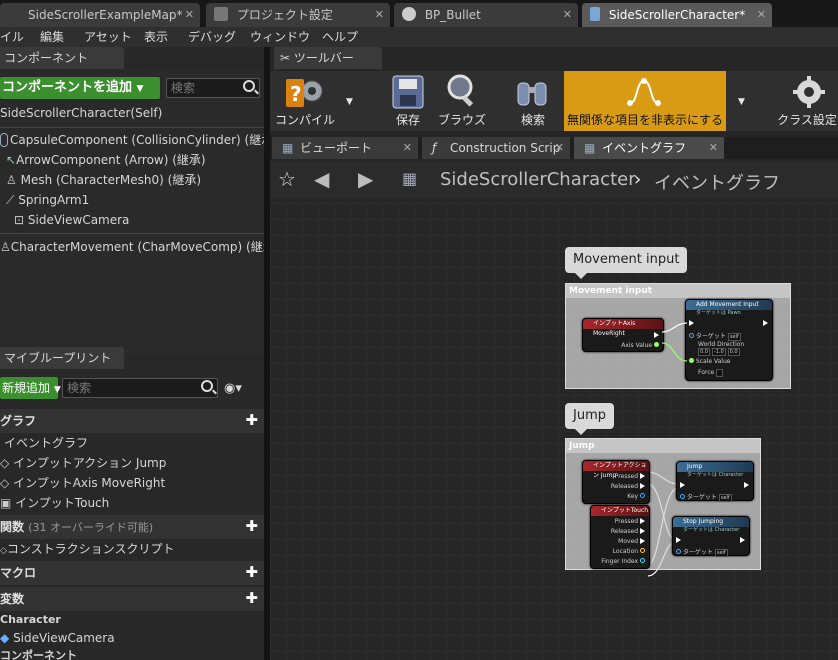 The width and height of the screenshot is (838, 660). I want to click on tab-project-settings: プロジェクト設定 ✕, so click(298, 15).